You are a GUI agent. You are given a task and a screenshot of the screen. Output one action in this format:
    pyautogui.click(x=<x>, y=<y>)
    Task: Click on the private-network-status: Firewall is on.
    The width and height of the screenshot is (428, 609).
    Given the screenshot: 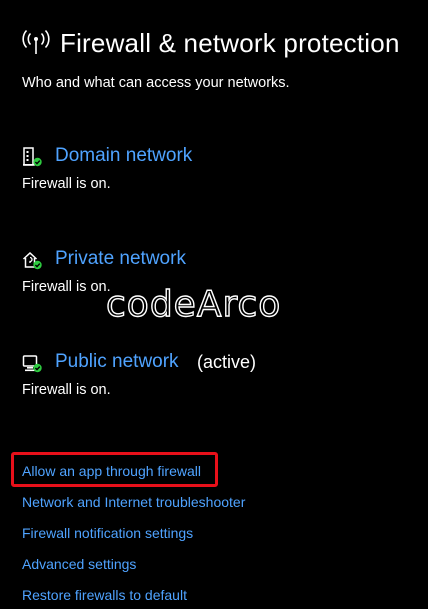 What is the action you would take?
    pyautogui.click(x=66, y=287)
    